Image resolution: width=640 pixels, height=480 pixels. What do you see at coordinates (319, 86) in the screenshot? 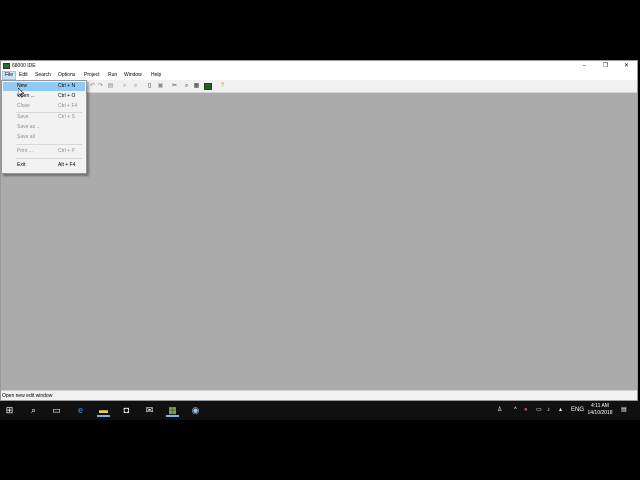
I see `toolbar: ↶ ↷ ▤ ⌕ ⌕ ▯ ▣ ✂ ⌕ ▦ ?` at bounding box center [319, 86].